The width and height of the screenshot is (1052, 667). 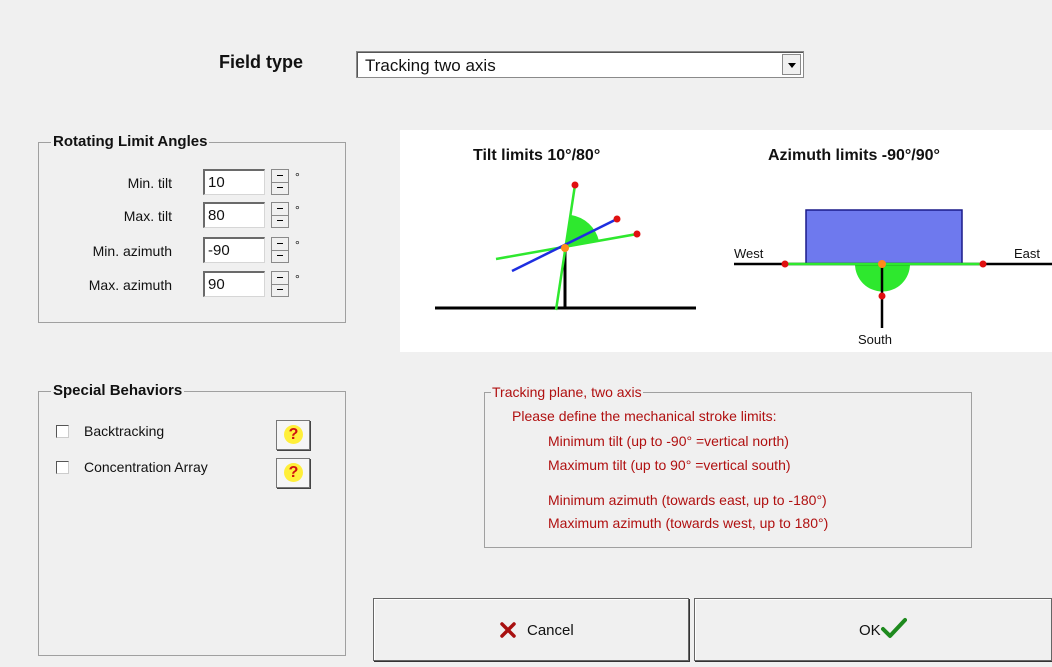 I want to click on chevron-down-icon, so click(x=791, y=64).